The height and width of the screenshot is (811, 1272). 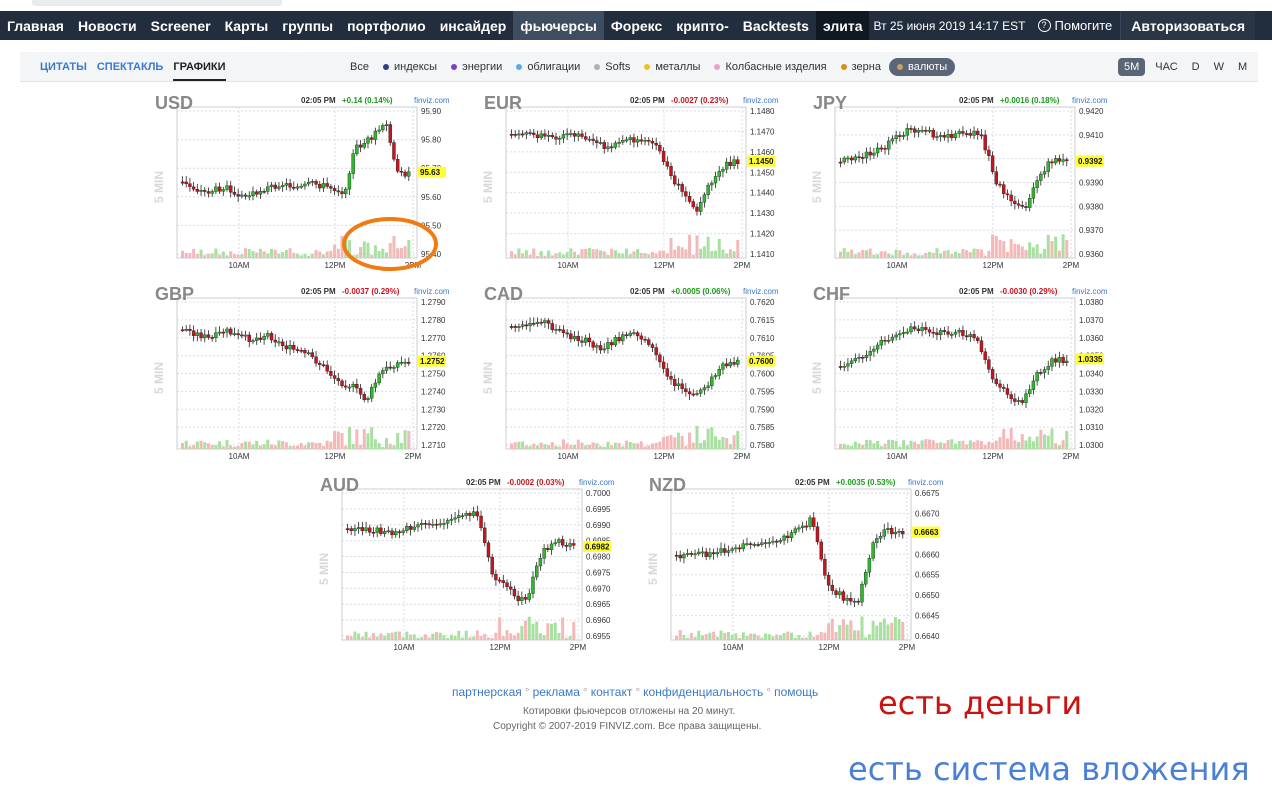 I want to click on footer-link-4: помощь, so click(x=796, y=692).